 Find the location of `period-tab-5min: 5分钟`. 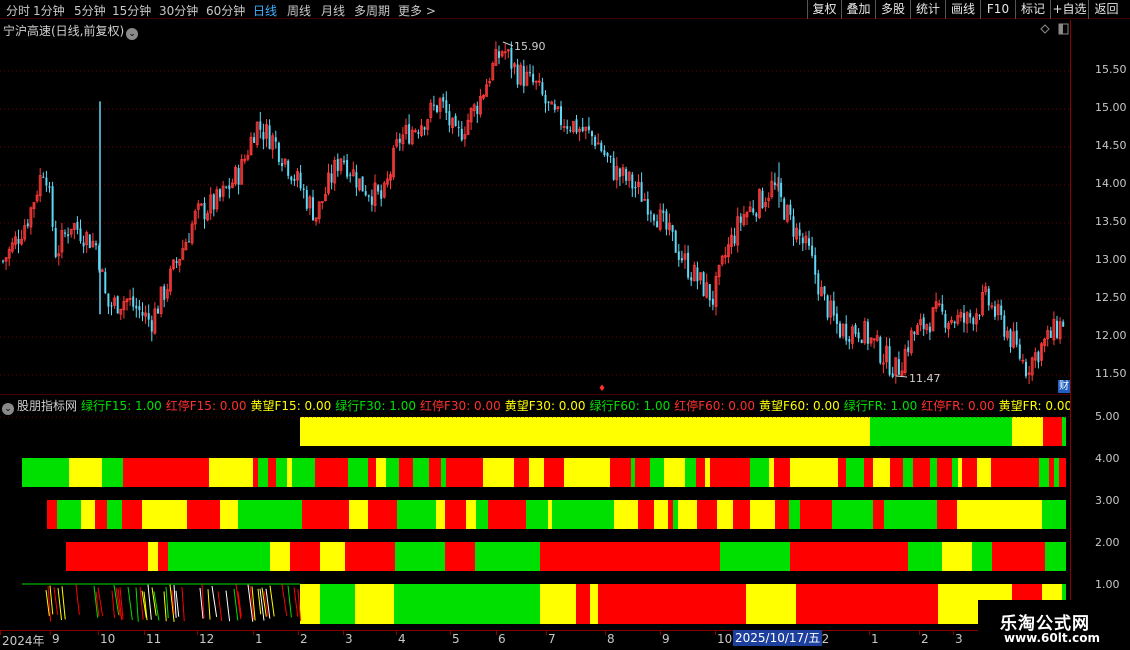

period-tab-5min: 5分钟 is located at coordinates (90, 10).